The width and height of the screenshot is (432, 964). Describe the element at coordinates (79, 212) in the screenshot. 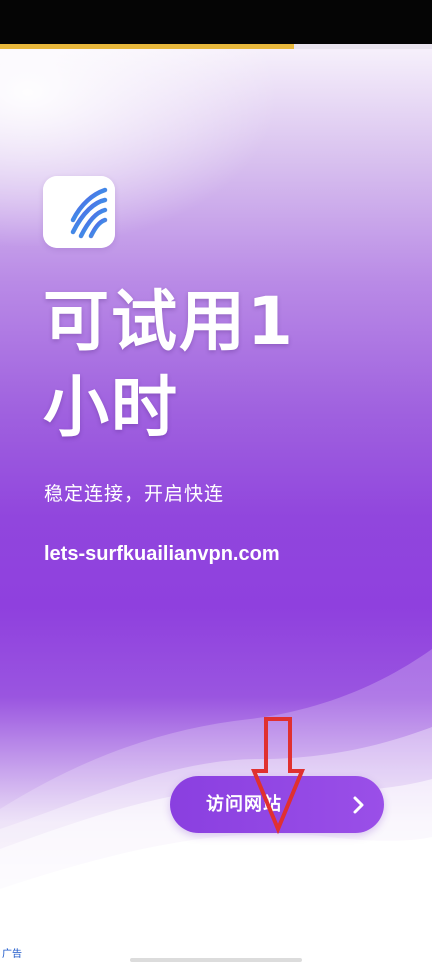

I see `letsvpn-logo-icon` at that location.